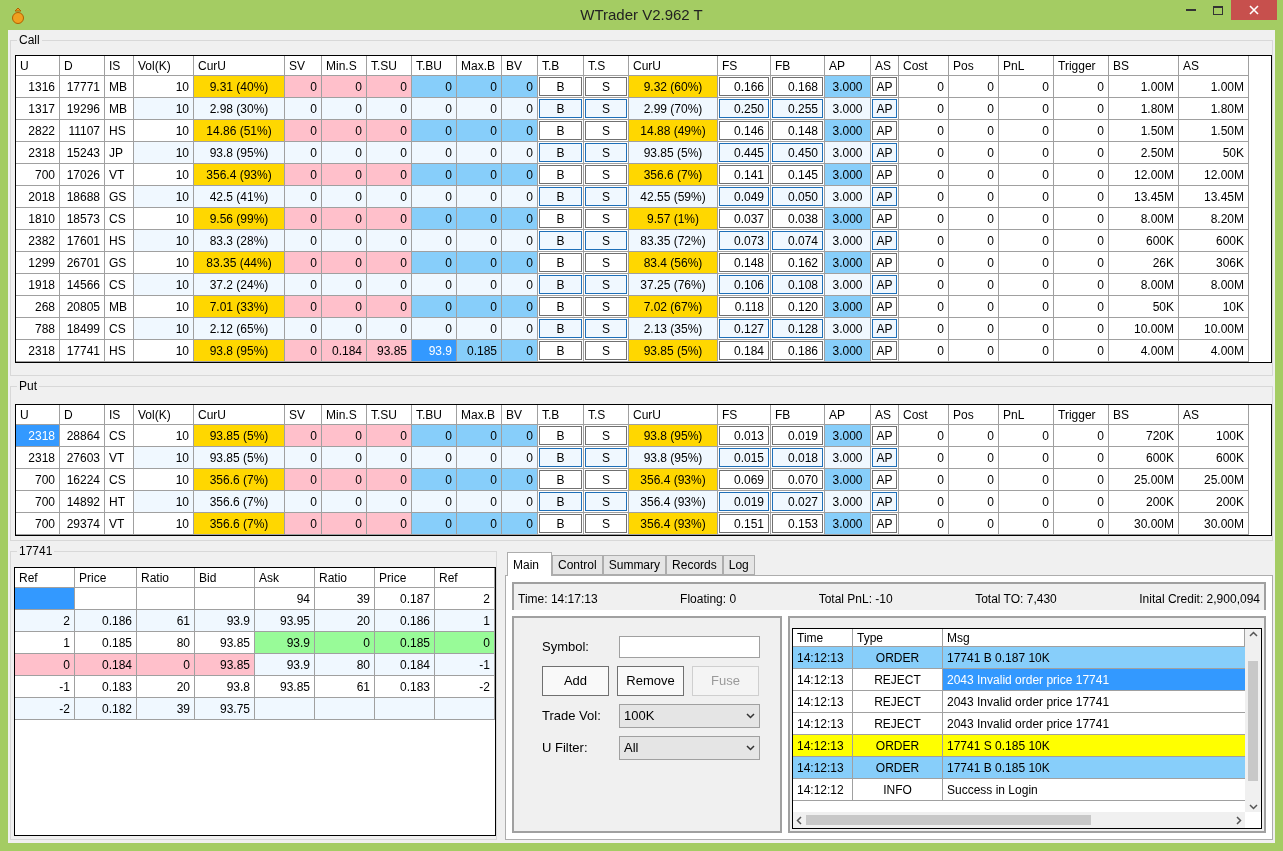 The width and height of the screenshot is (1283, 851). Describe the element at coordinates (797, 457) in the screenshot. I see `value-box: 0.018` at that location.